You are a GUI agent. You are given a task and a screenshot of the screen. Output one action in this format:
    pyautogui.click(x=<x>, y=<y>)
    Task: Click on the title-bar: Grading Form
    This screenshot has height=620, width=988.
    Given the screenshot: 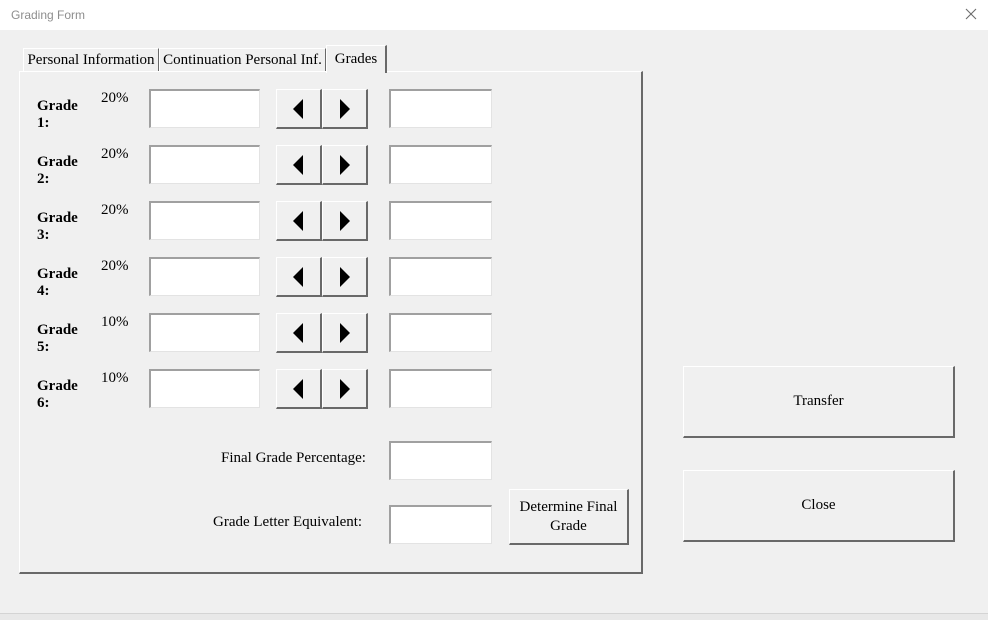 What is the action you would take?
    pyautogui.click(x=494, y=15)
    